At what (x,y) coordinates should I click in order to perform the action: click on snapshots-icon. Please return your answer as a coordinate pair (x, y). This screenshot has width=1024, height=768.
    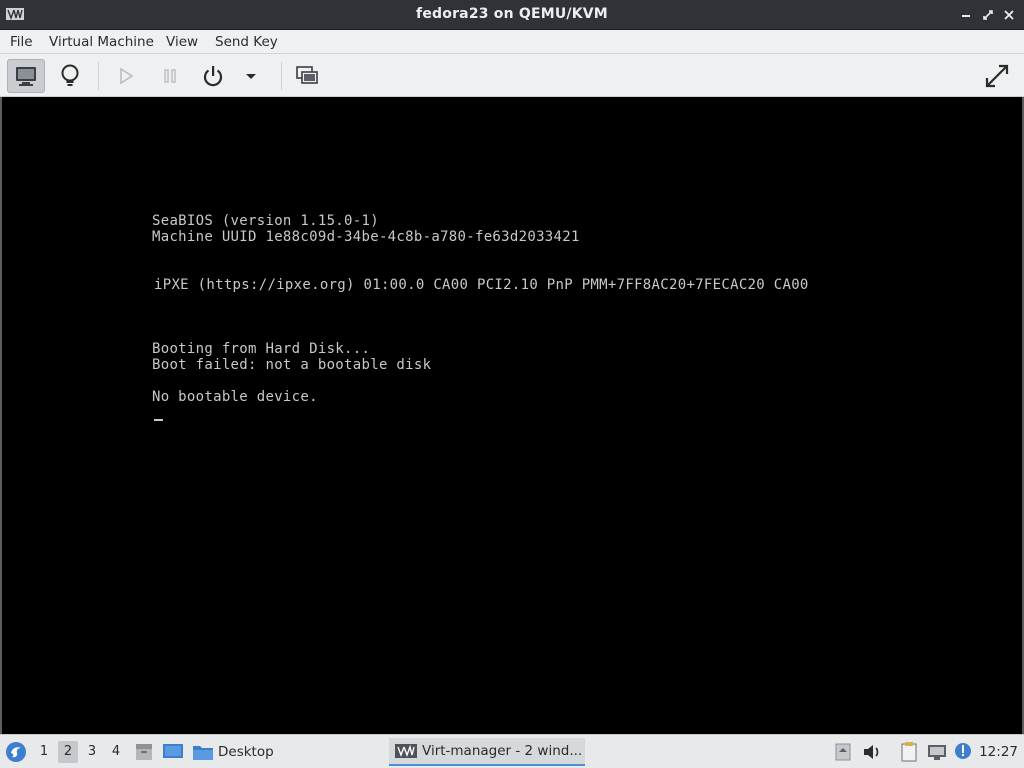
    Looking at the image, I should click on (307, 75).